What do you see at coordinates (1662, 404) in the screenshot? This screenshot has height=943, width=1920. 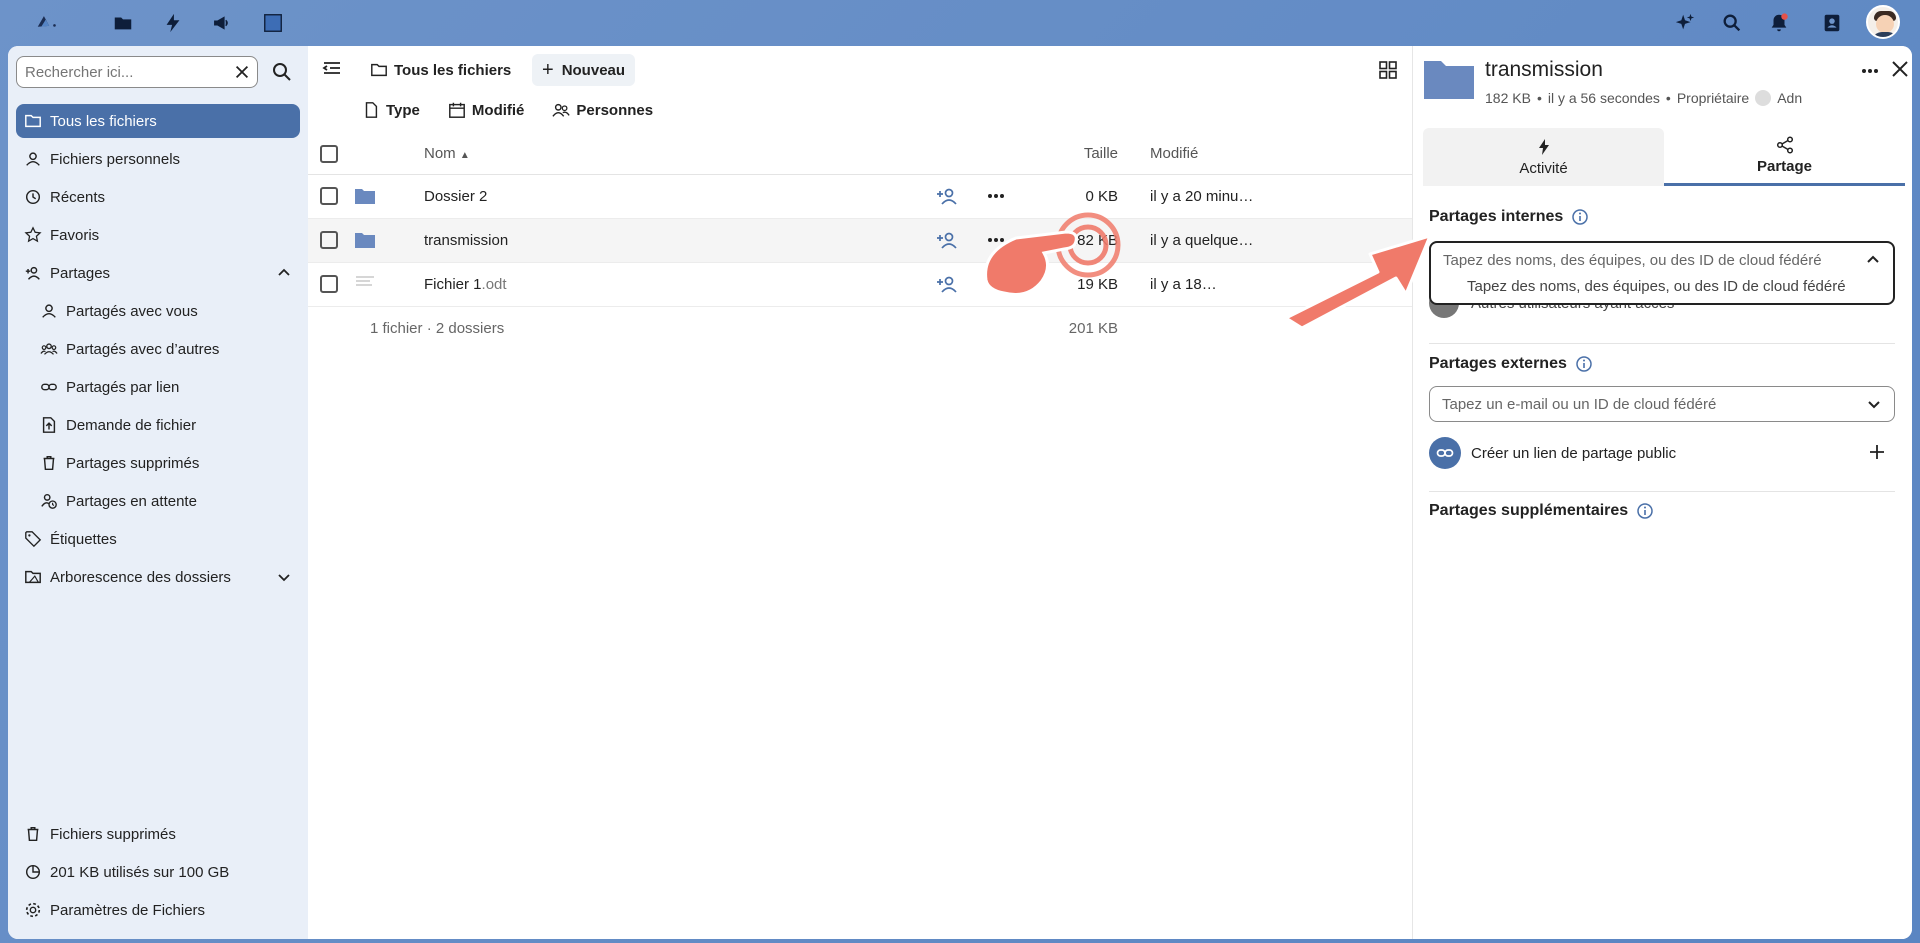 I see `external-share-input: Tapez un e-mail ou un ID de cloud fédéré` at bounding box center [1662, 404].